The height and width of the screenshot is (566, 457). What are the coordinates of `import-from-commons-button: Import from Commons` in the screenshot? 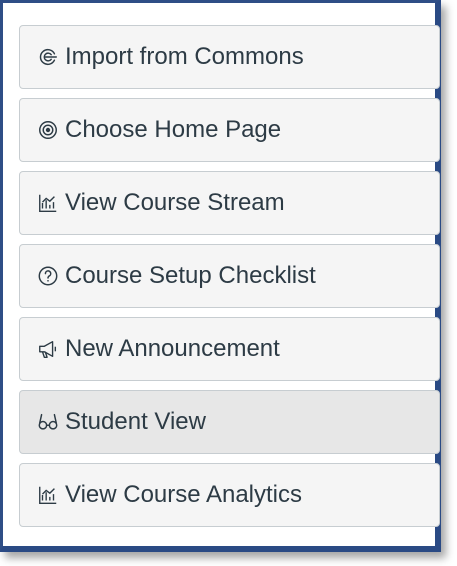 It's located at (229, 57).